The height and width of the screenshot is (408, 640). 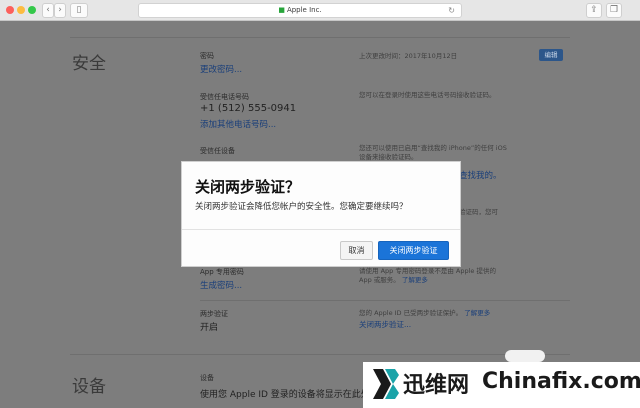 What do you see at coordinates (356, 250) in the screenshot?
I see `cancel-button: 取消` at bounding box center [356, 250].